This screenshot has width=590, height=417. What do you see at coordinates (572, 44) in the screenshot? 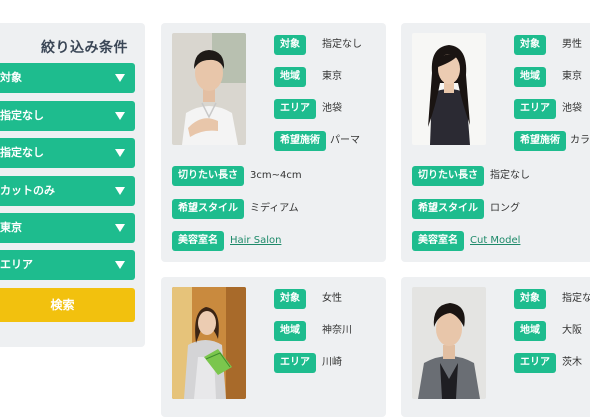
I see `target-value: 男性` at bounding box center [572, 44].